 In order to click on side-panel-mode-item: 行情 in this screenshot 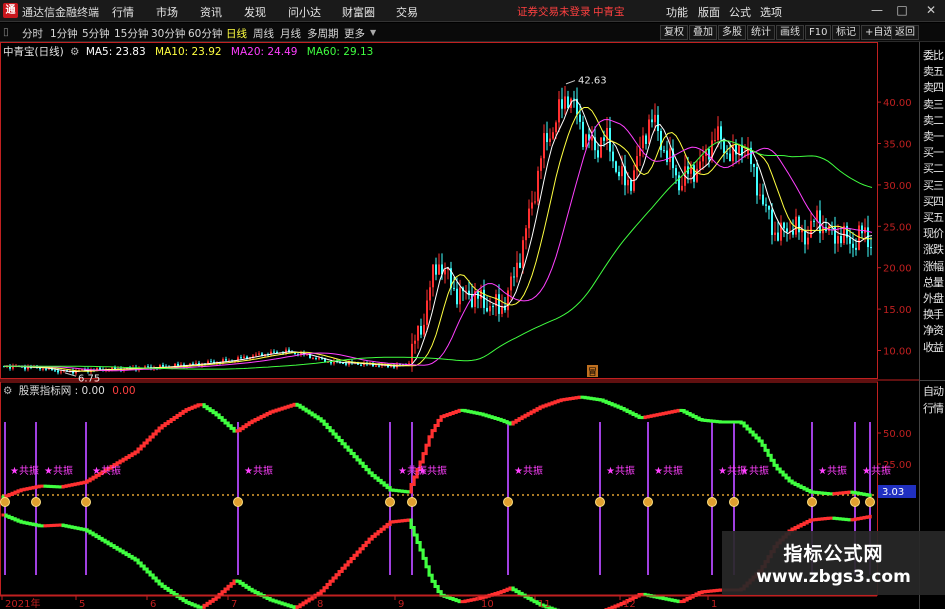, I will do `click(933, 409)`.